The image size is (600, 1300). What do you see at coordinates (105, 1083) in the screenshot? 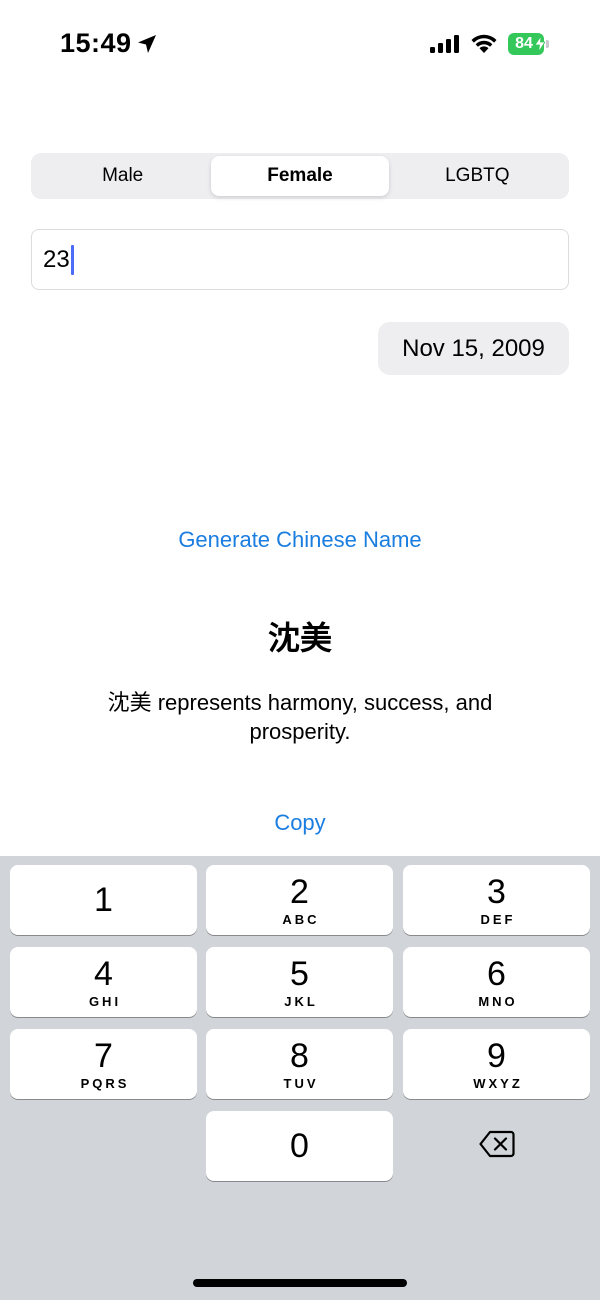
I see `key-letters: PQRS` at bounding box center [105, 1083].